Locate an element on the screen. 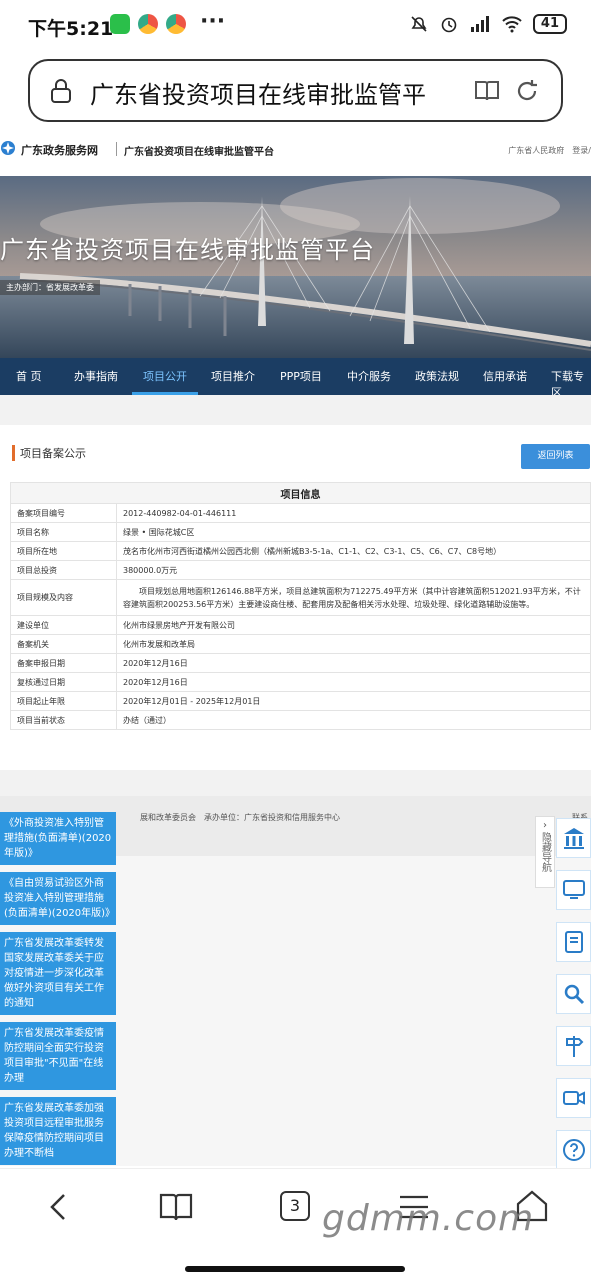 The height and width of the screenshot is (1280, 591). back-icon is located at coordinates (58, 1207).